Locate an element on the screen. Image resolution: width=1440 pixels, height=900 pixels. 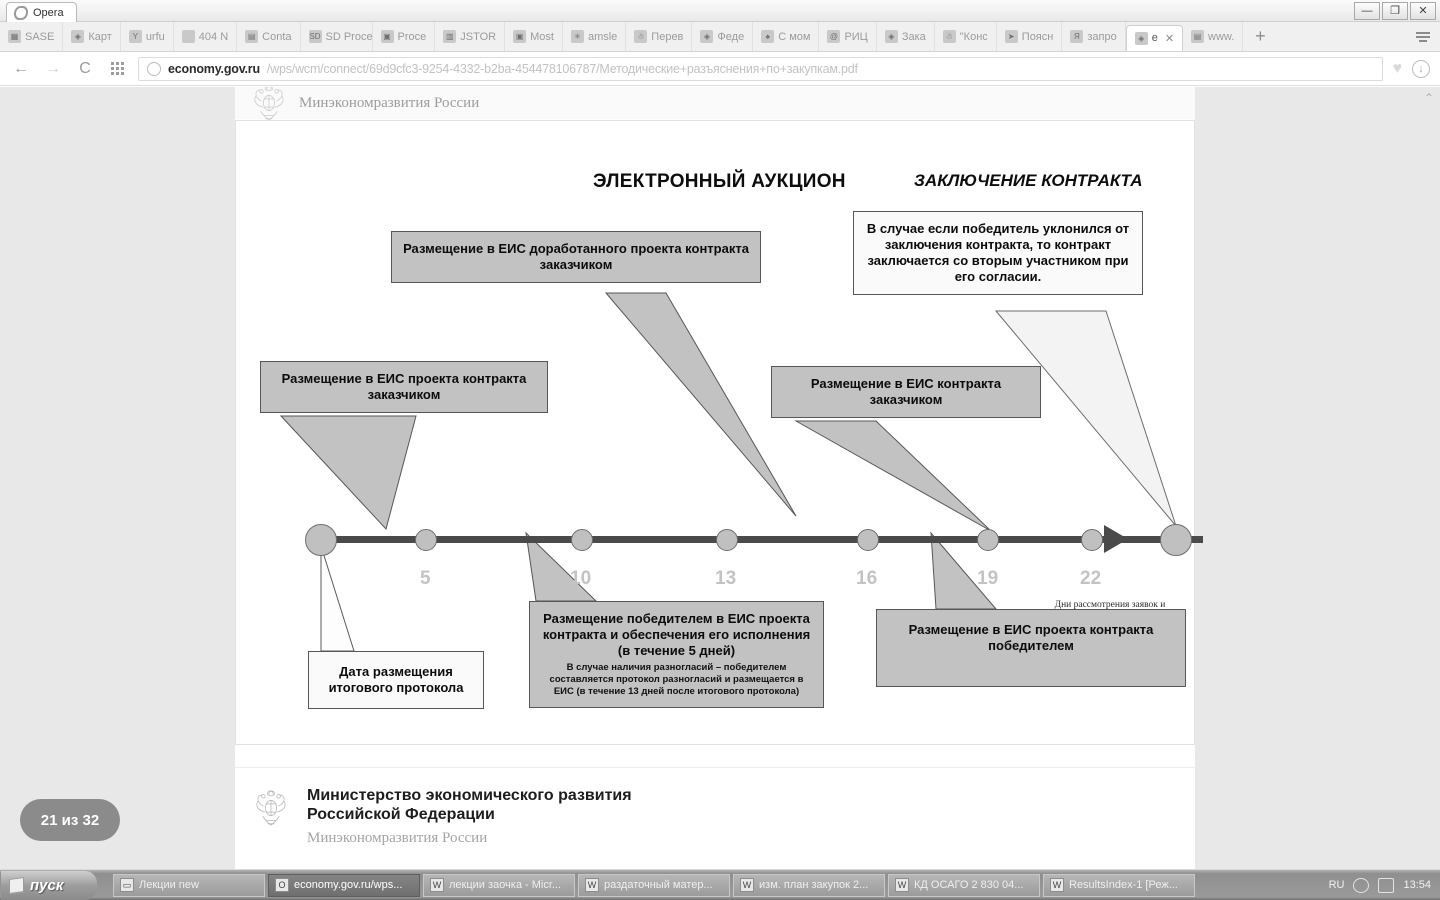
bookmark-item: ➤ Поясн is located at coordinates (1030, 36).